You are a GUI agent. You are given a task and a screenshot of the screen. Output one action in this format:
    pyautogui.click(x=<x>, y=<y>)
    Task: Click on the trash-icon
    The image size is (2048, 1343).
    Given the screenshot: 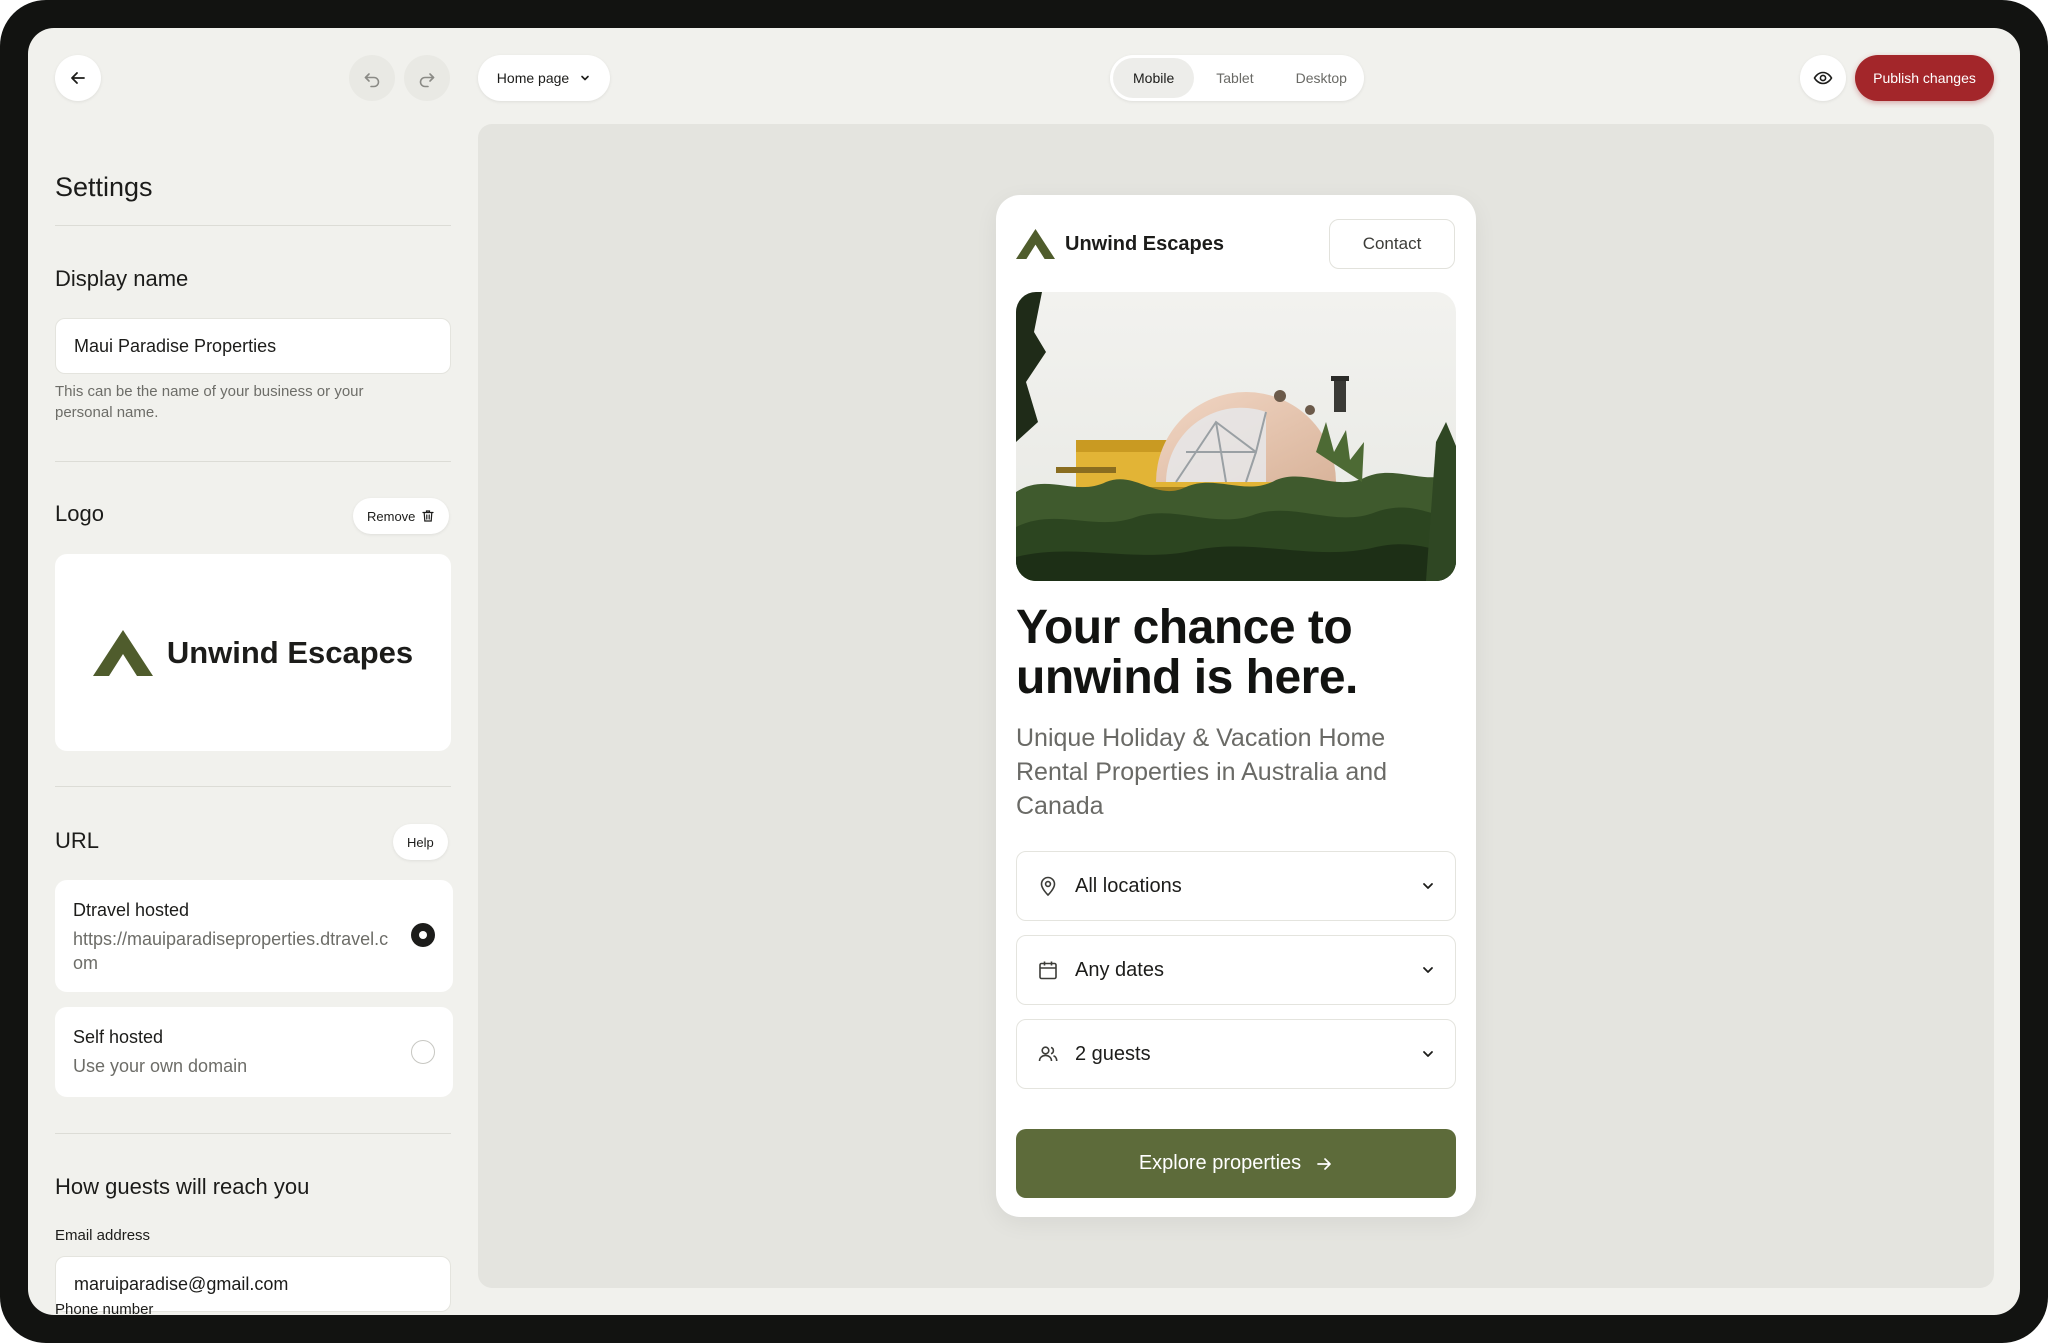 What is the action you would take?
    pyautogui.click(x=428, y=516)
    